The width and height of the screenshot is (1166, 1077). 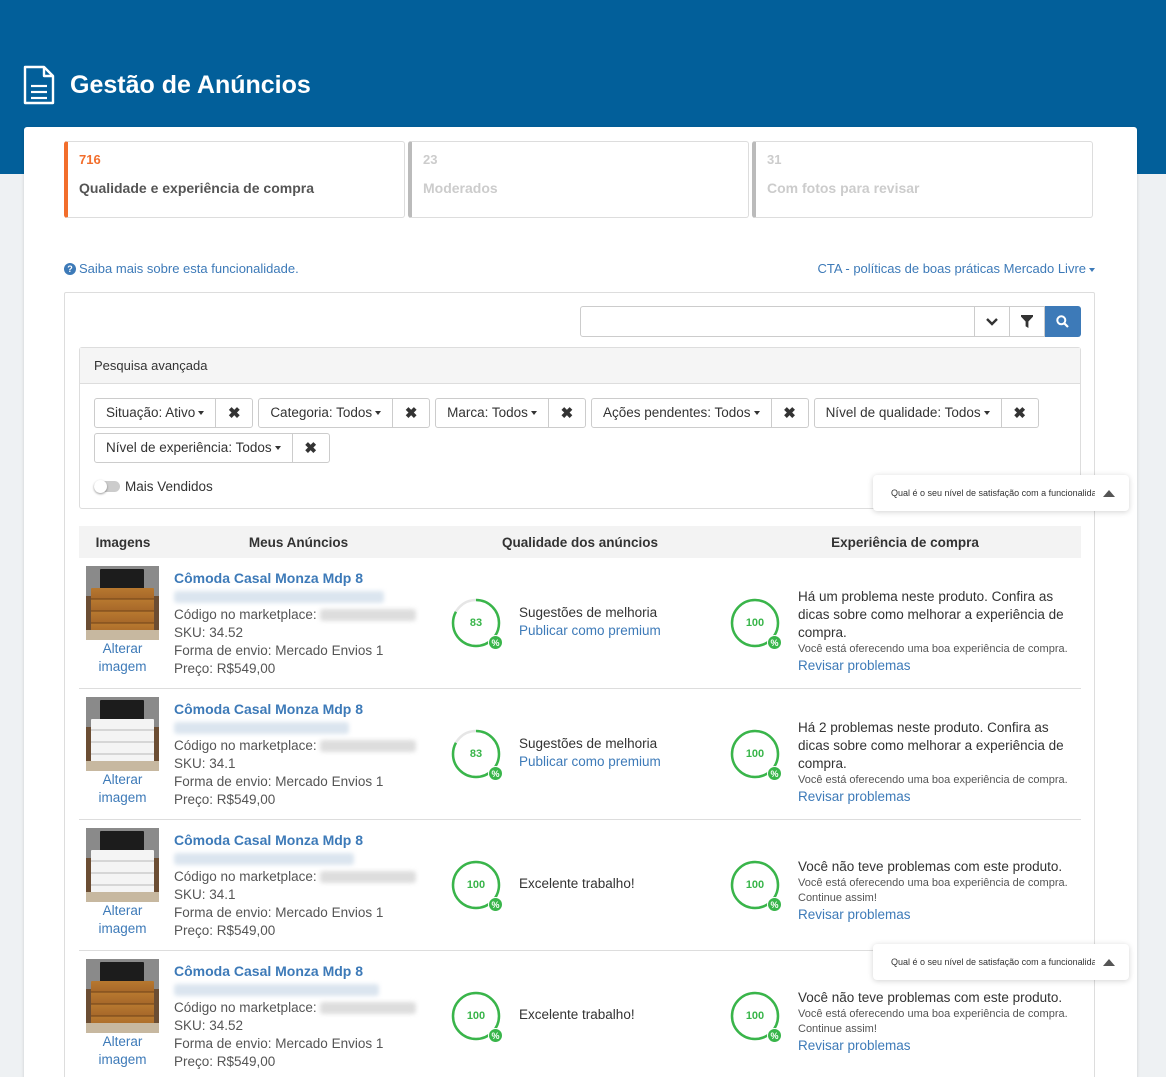 What do you see at coordinates (245, 876) in the screenshot?
I see `marketplace-code-label: Código no marketplace:` at bounding box center [245, 876].